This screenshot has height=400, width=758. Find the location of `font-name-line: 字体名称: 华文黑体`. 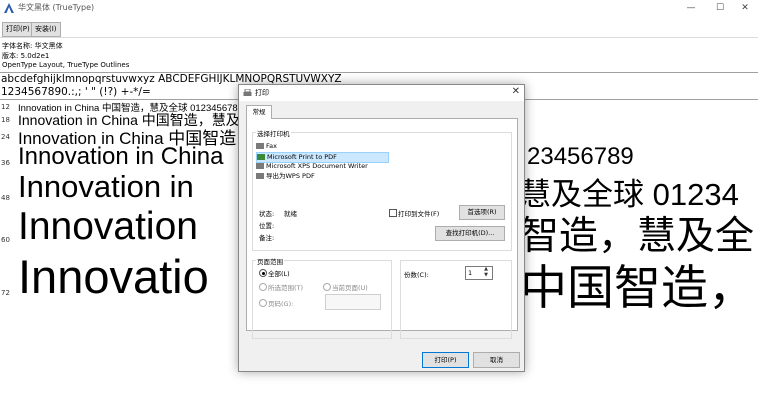

font-name-line: 字体名称: 华文黑体 is located at coordinates (32, 46).